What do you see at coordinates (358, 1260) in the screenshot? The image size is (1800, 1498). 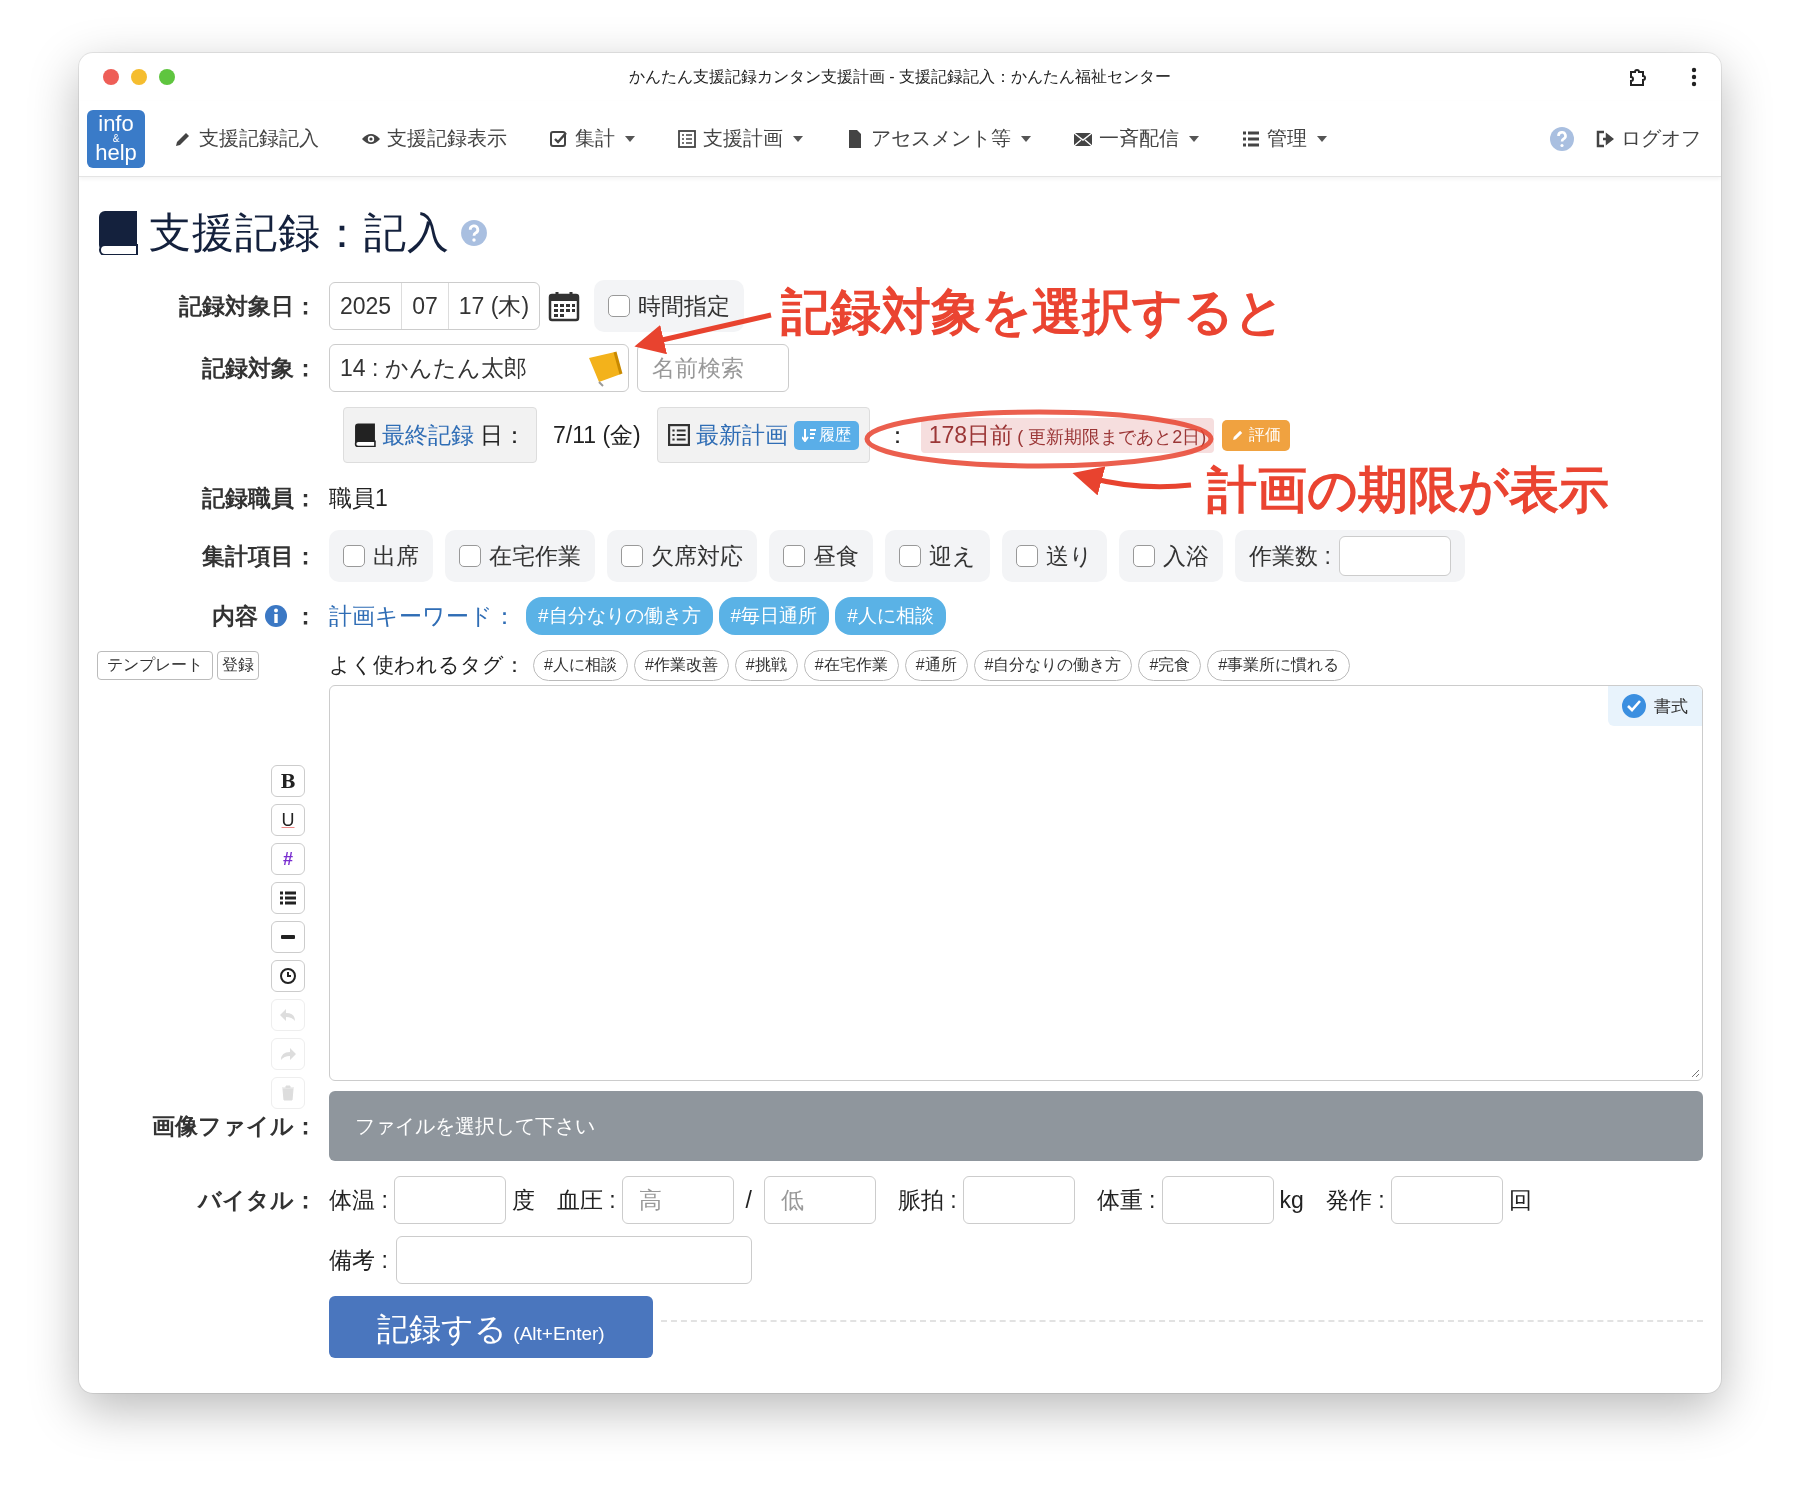 I see `field-label: 備考 :` at bounding box center [358, 1260].